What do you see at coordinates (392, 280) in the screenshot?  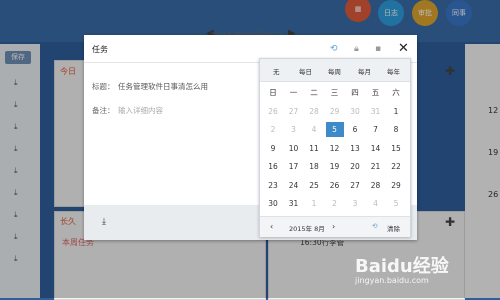 I see `watermark-url: jingyan.baidu.com` at bounding box center [392, 280].